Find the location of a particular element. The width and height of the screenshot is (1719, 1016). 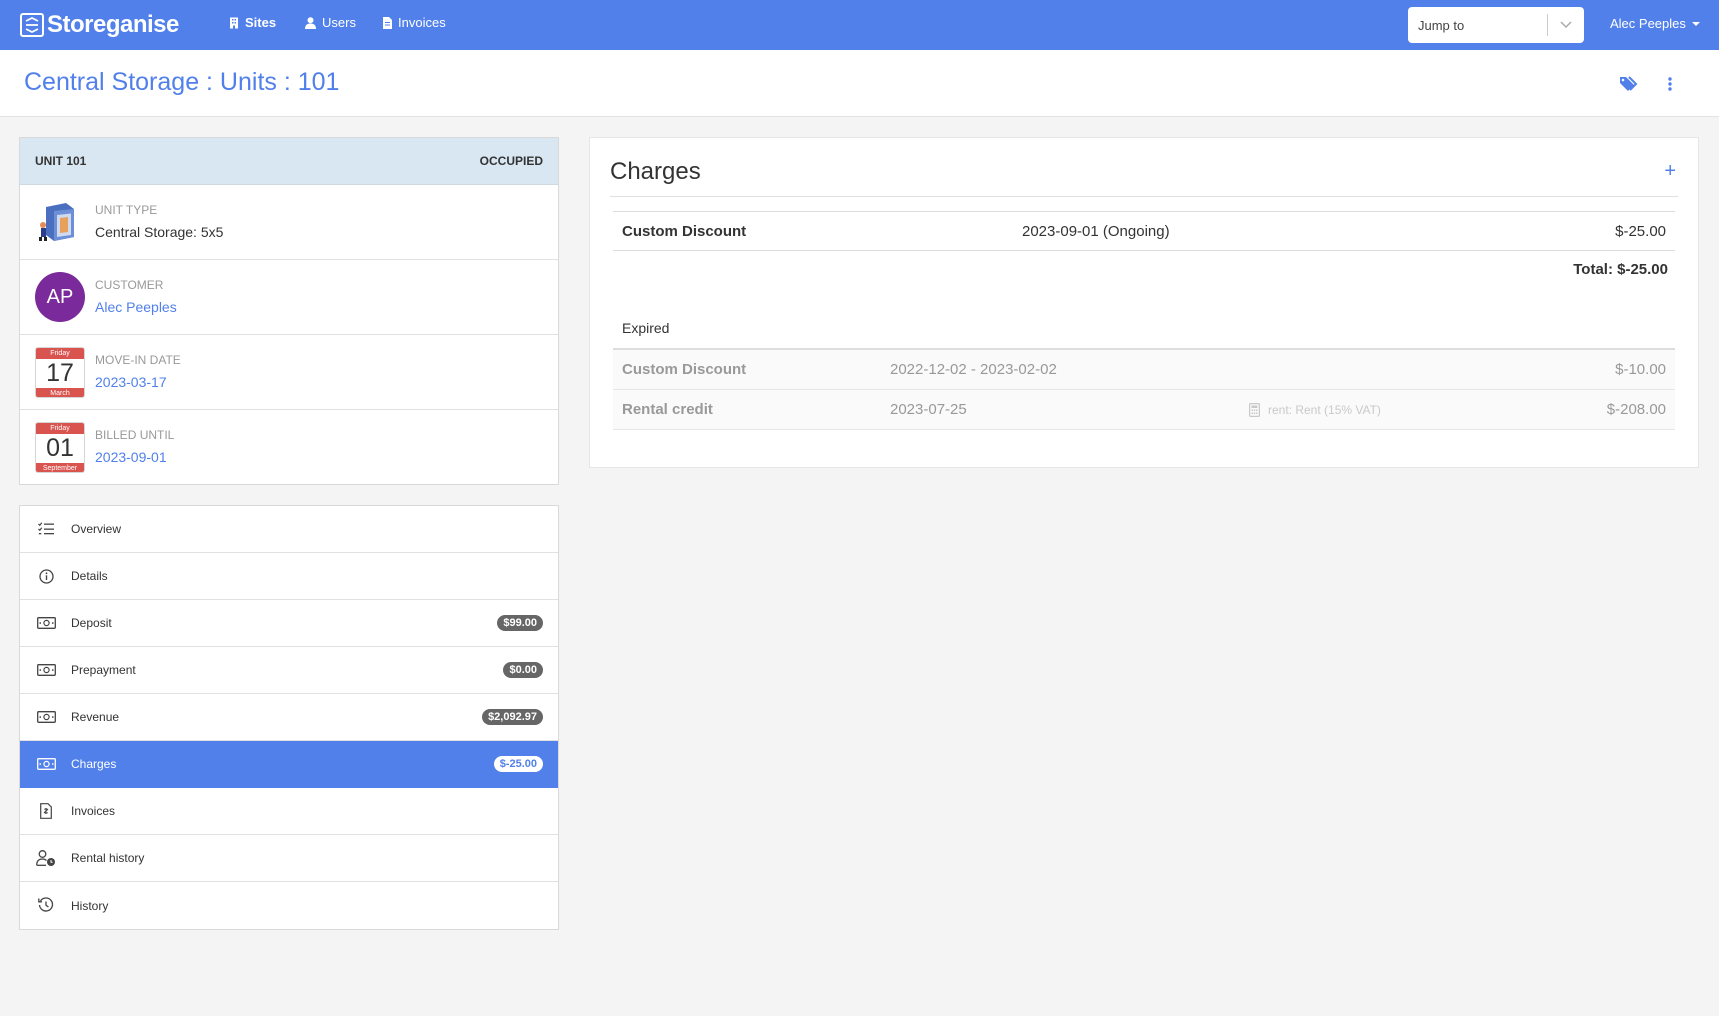

charge-amount: $-25.00 is located at coordinates (1640, 231).